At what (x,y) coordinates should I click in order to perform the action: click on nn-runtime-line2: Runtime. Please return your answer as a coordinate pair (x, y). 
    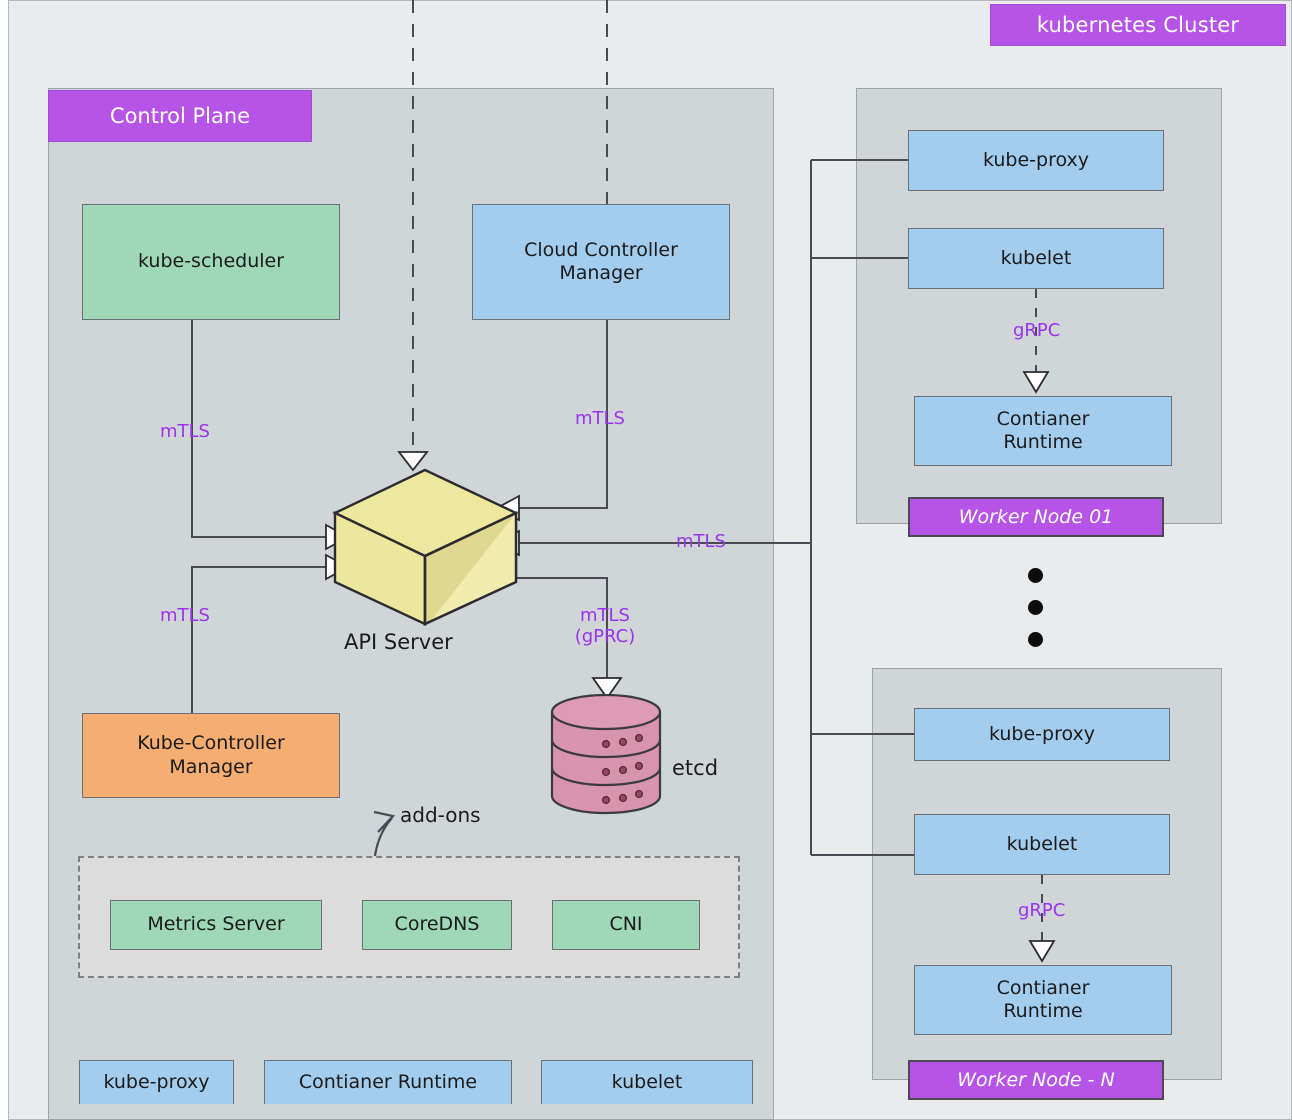
    Looking at the image, I should click on (1043, 1011).